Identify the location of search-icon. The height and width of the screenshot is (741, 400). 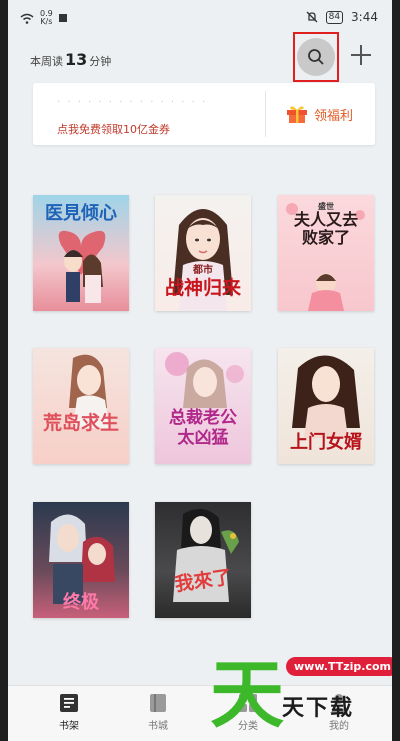
(316, 57).